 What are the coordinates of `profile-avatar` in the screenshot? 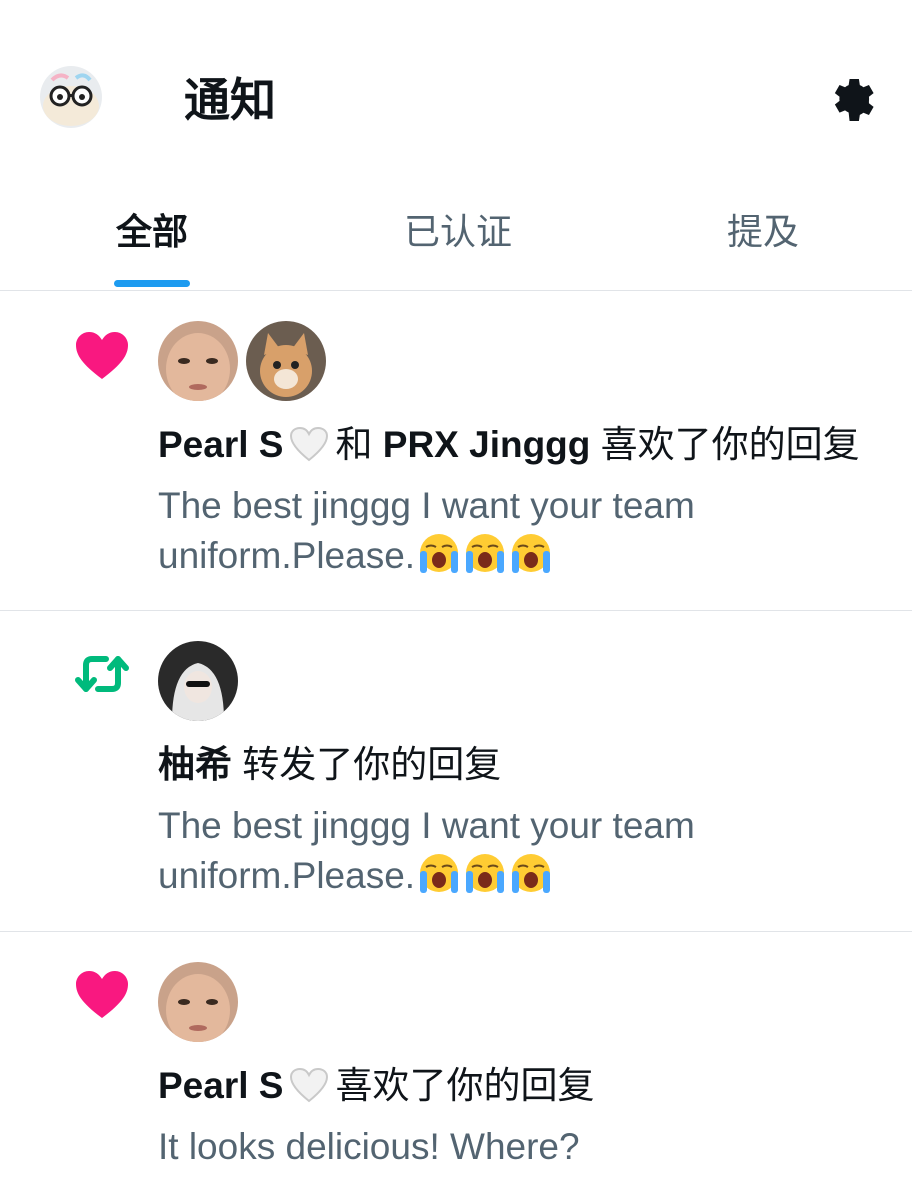 It's located at (71, 97).